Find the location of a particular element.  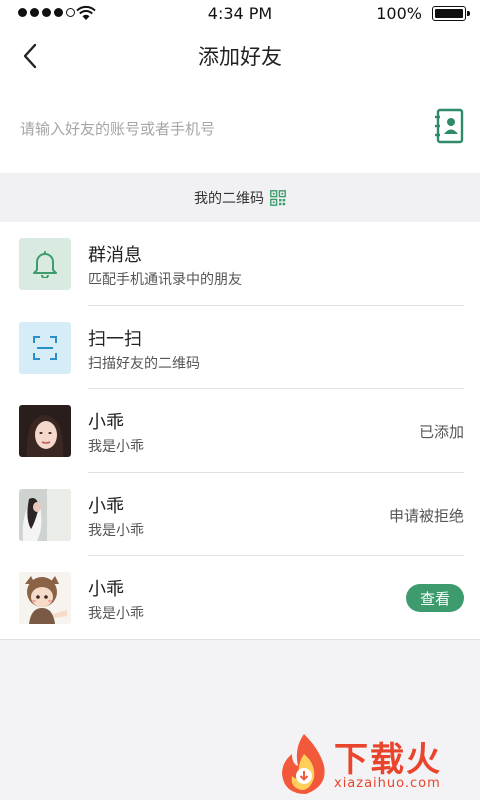

qr-code-icon is located at coordinates (278, 197).